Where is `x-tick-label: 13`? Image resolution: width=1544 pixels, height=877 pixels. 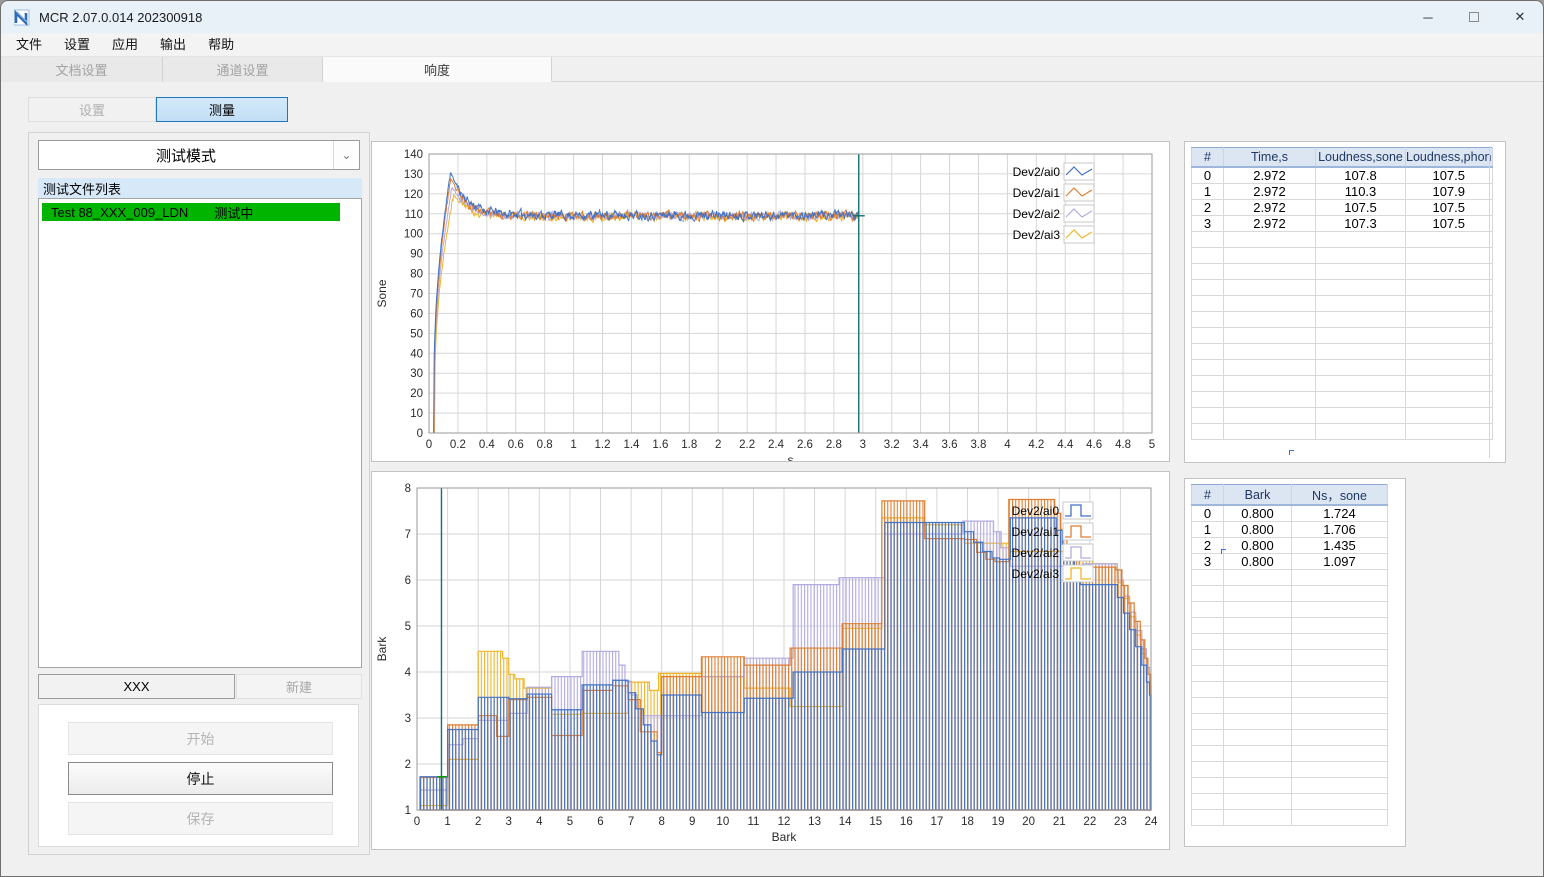
x-tick-label: 13 is located at coordinates (814, 822).